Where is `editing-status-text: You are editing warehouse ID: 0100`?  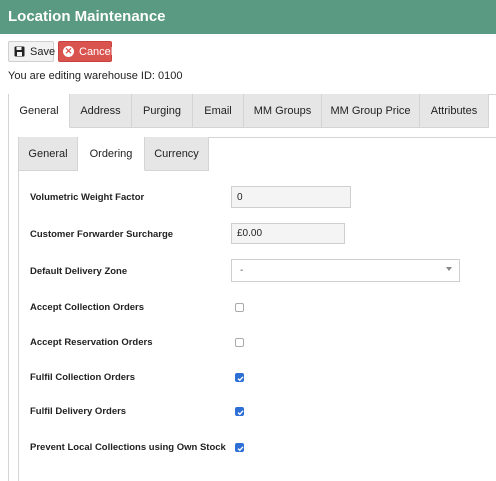
editing-status-text: You are editing warehouse ID: 0100 is located at coordinates (95, 76).